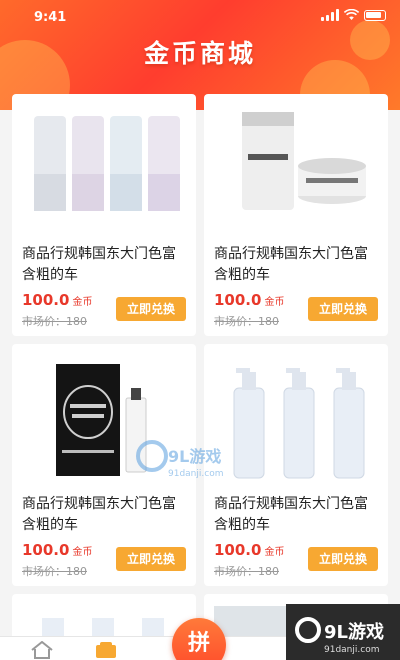 This screenshot has height=660, width=400. I want to click on signal-icon, so click(330, 15).